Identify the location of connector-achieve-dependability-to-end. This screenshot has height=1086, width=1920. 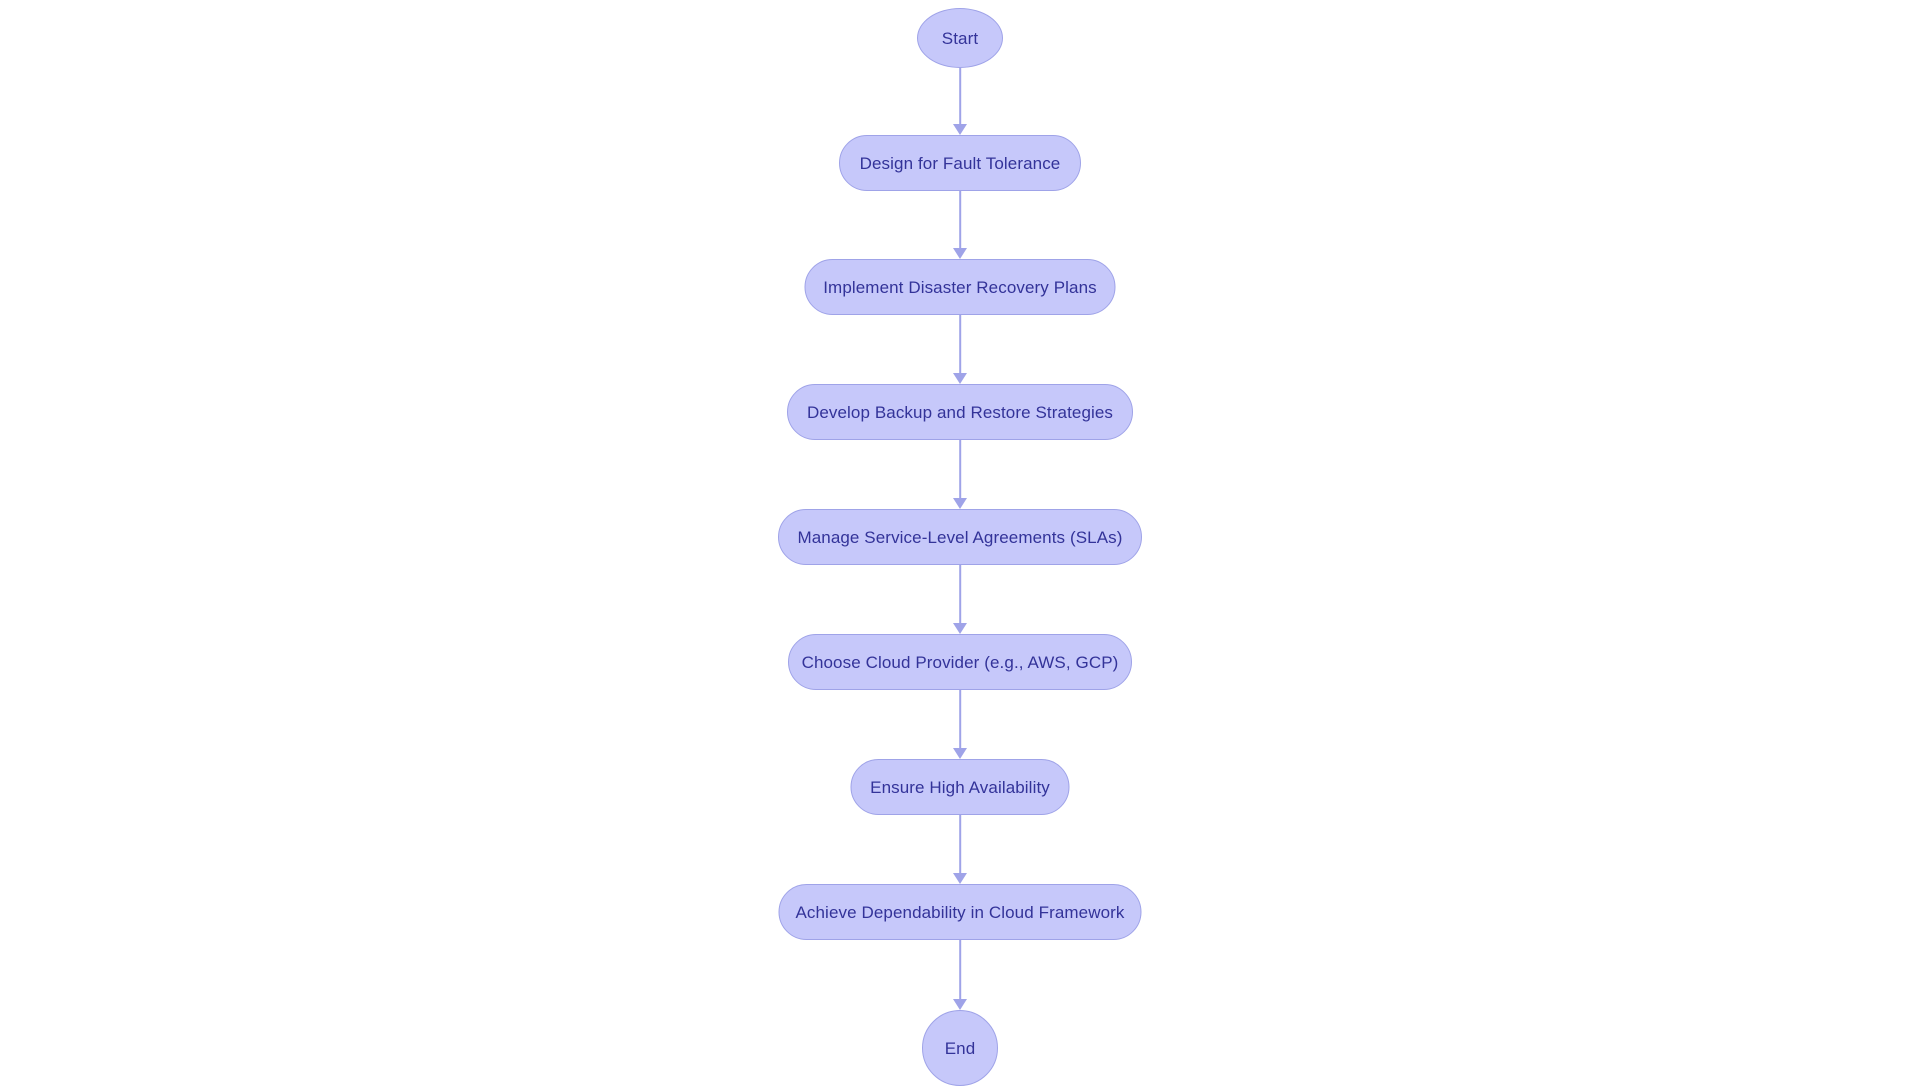
(960, 975).